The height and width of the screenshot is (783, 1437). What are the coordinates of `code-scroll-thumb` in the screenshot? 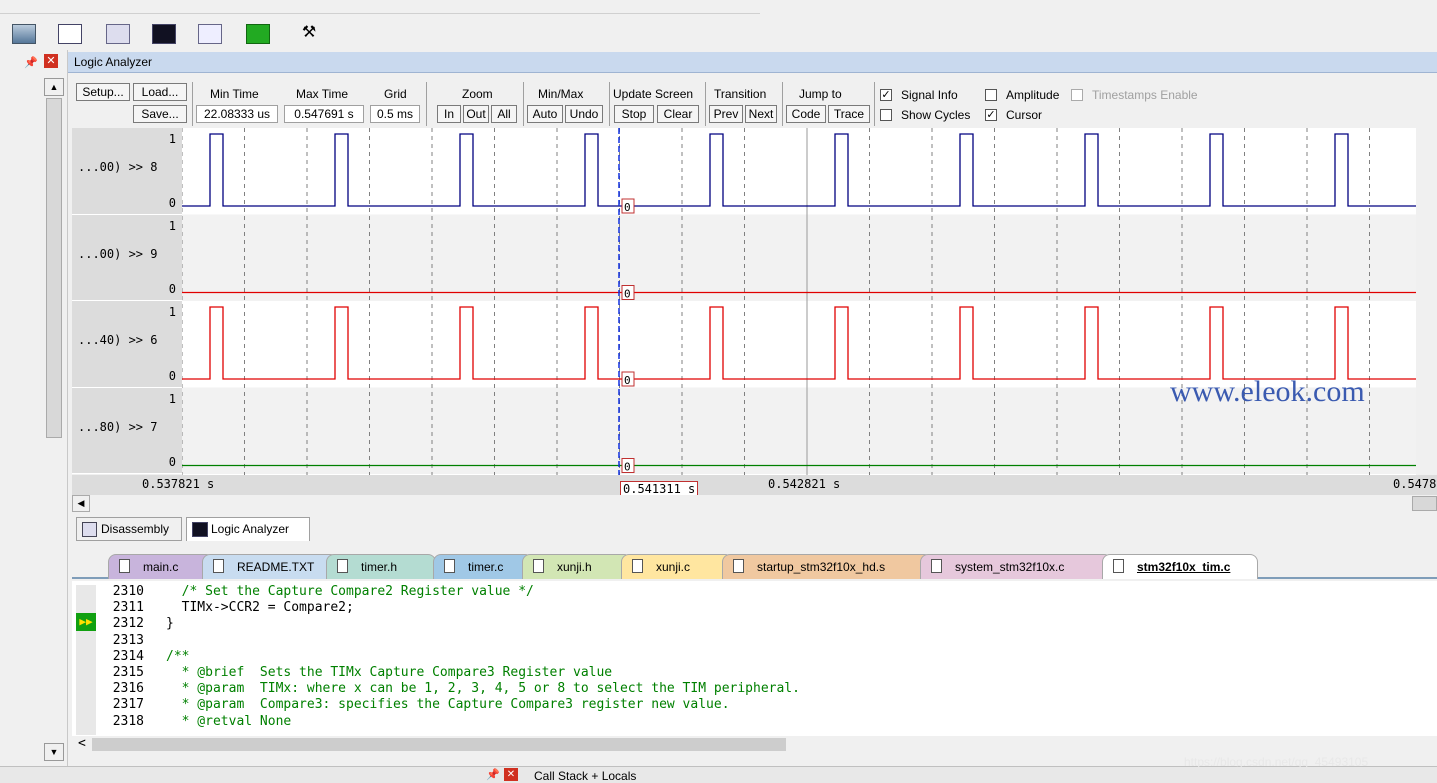 It's located at (439, 744).